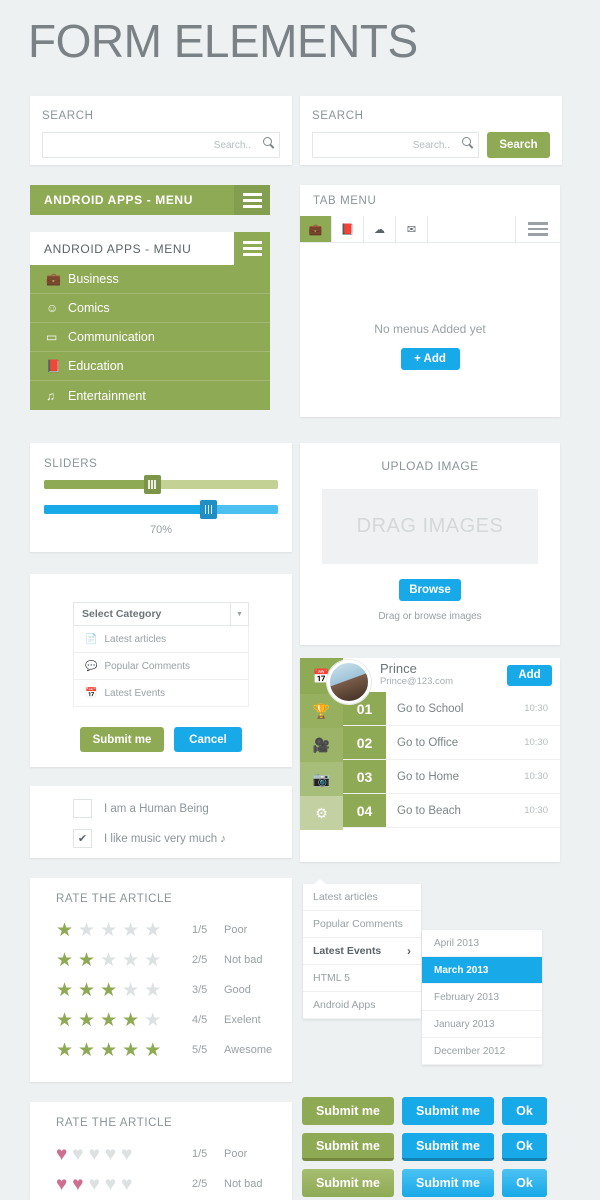 The width and height of the screenshot is (600, 1200). What do you see at coordinates (362, 978) in the screenshot?
I see `dropdown-item-html-5: HTML 5` at bounding box center [362, 978].